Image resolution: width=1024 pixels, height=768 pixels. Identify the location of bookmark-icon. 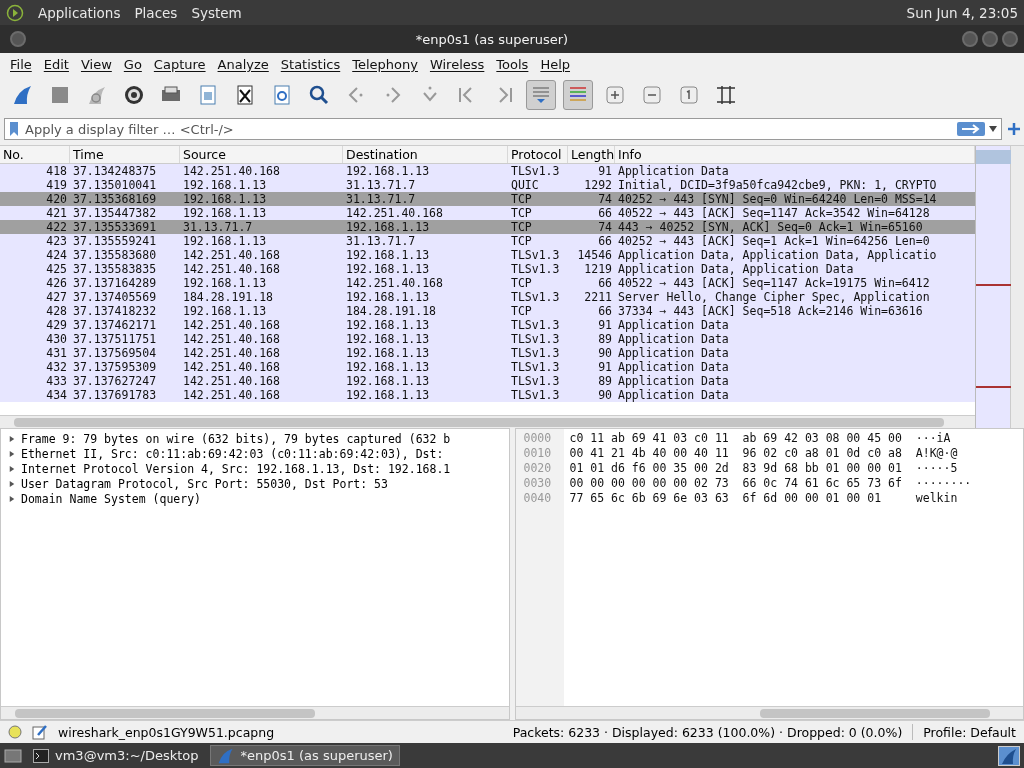
(14, 129).